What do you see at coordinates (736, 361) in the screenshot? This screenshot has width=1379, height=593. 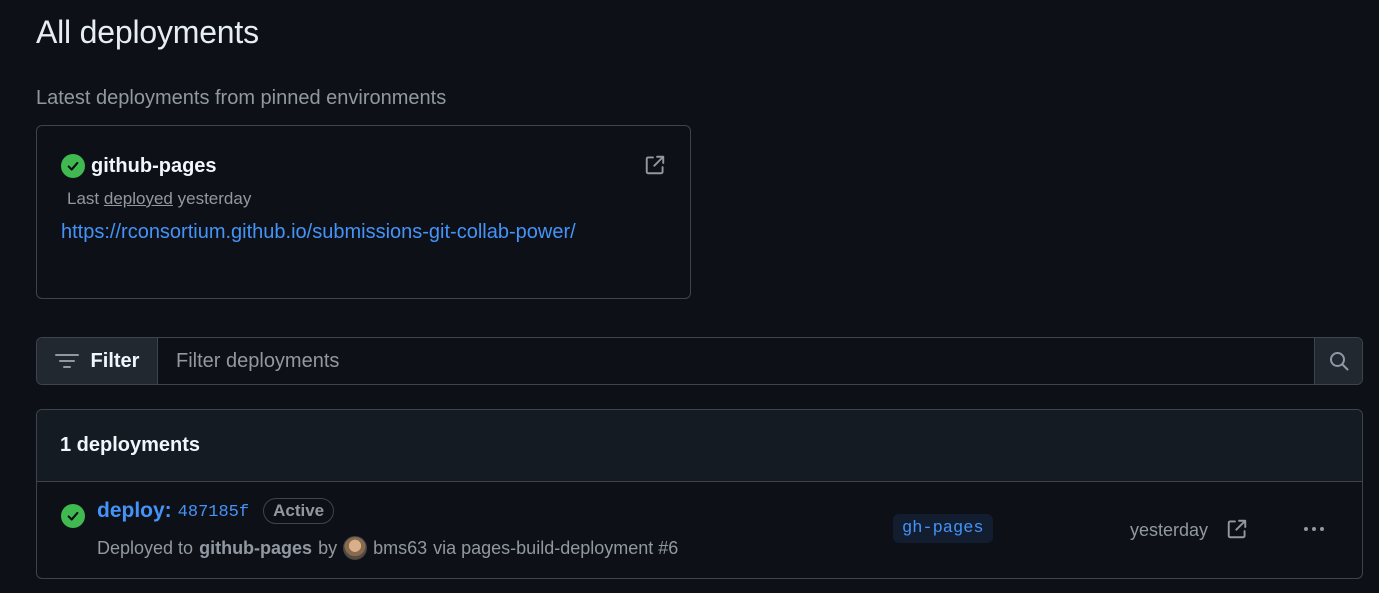 I see `filter-deployments-input: Filter deployments` at bounding box center [736, 361].